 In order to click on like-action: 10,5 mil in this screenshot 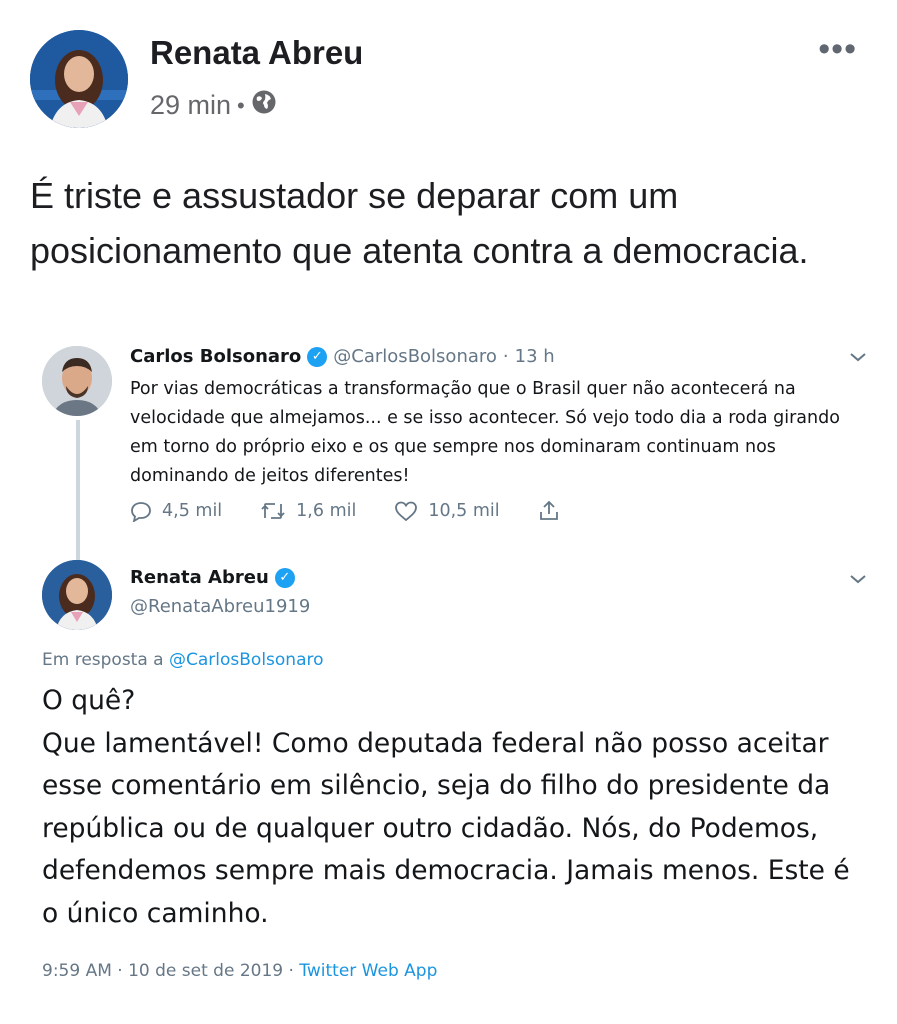, I will do `click(447, 511)`.